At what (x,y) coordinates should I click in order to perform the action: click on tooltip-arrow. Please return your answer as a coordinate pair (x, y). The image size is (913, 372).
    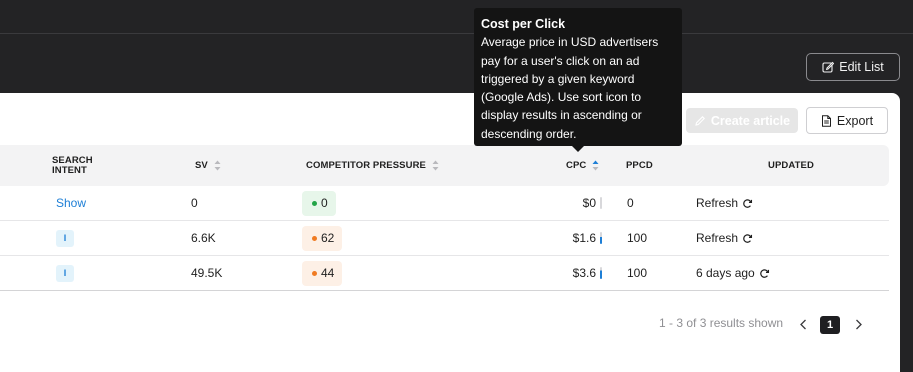
    Looking at the image, I should click on (578, 148).